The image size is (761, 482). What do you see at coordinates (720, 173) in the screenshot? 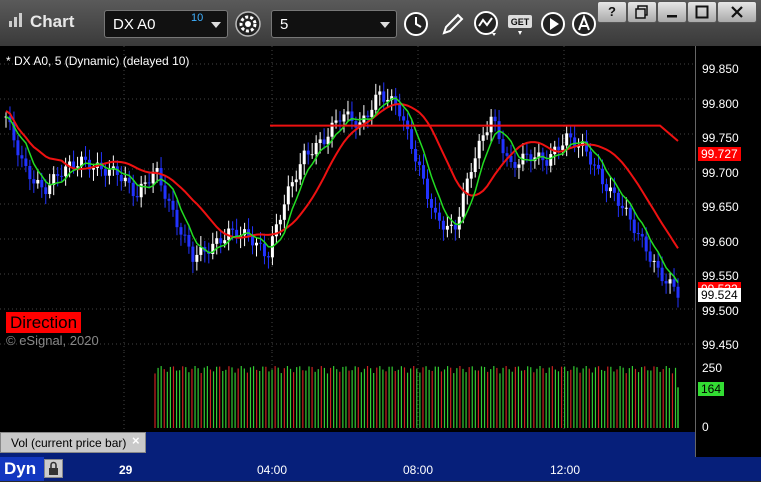
I see `price-axis-label: 99.700` at bounding box center [720, 173].